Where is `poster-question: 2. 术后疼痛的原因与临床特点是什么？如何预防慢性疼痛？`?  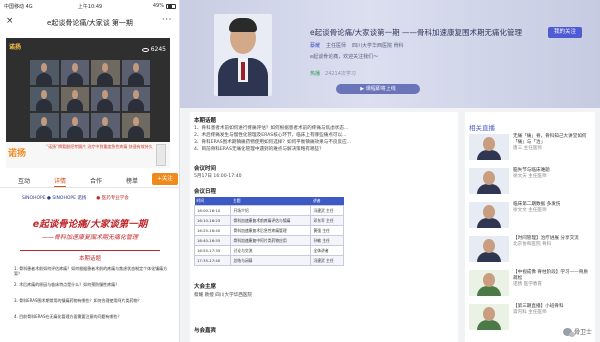 poster-question: 2. 术后疼痛的原因与临床特点是什么？如何预防慢性疼痛？ is located at coordinates (67, 284).